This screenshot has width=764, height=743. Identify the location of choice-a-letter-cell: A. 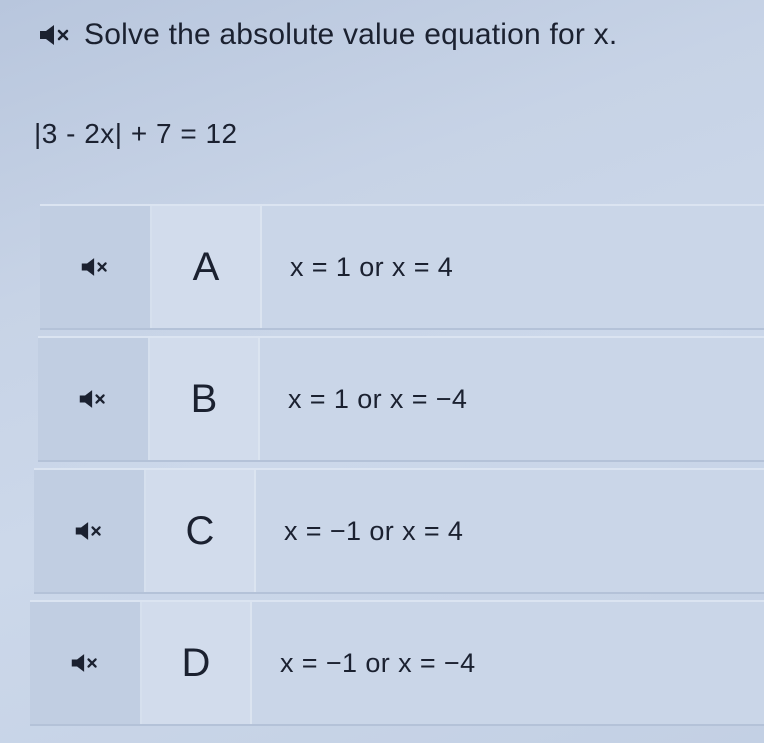
(207, 267).